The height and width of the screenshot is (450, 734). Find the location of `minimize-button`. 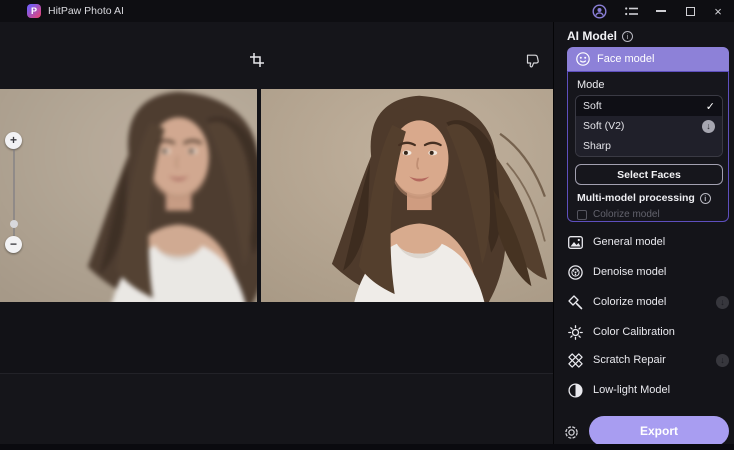

minimize-button is located at coordinates (661, 11).